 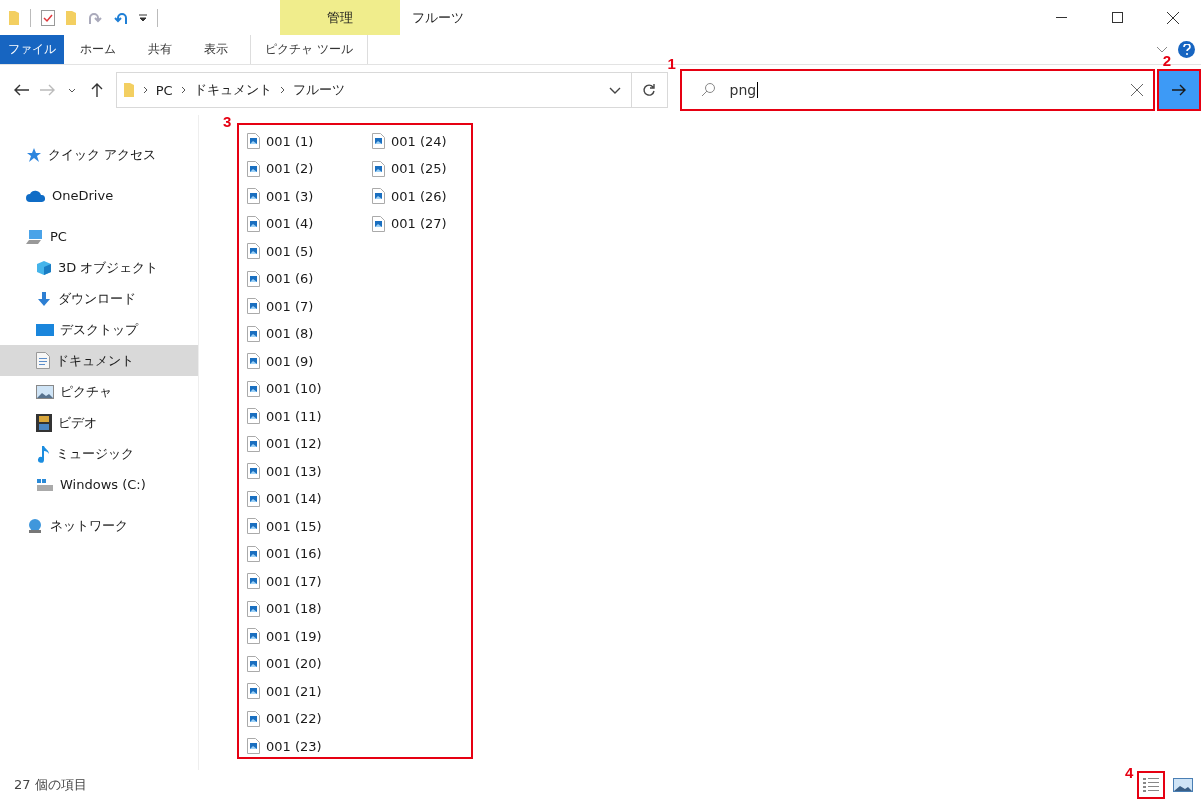 What do you see at coordinates (1178, 90) in the screenshot?
I see `arrow-right-icon` at bounding box center [1178, 90].